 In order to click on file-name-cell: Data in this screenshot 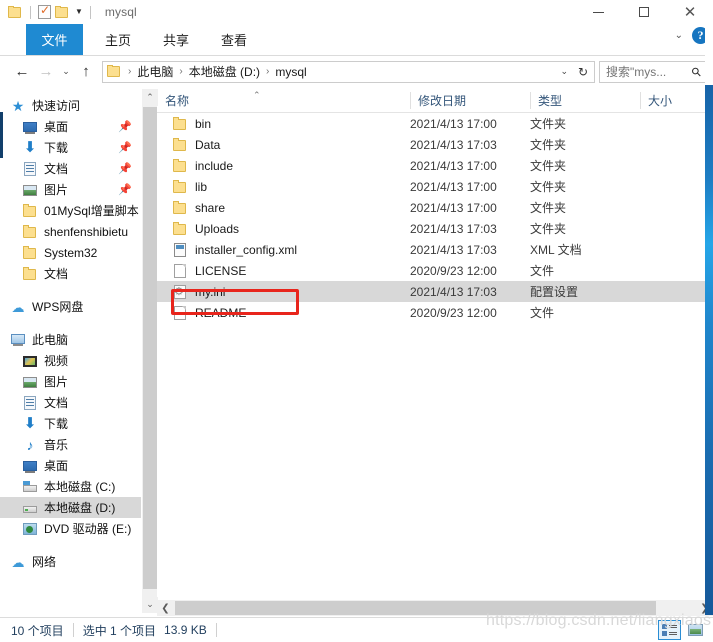, I will do `click(283, 145)`.